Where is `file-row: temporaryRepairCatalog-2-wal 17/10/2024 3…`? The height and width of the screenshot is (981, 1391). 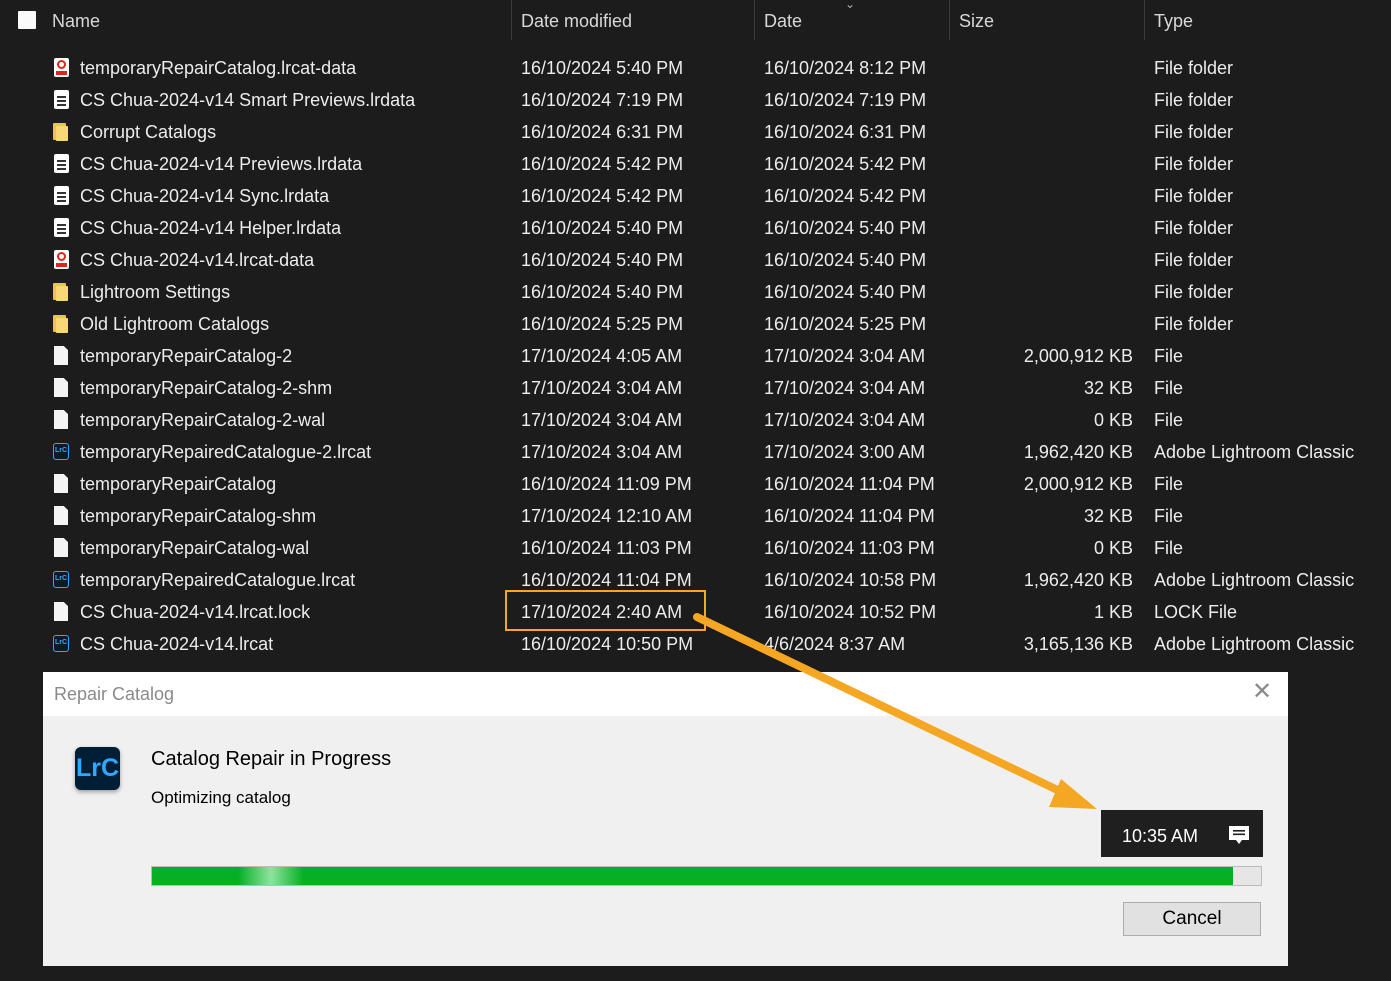 file-row: temporaryRepairCatalog-2-wal 17/10/2024 3… is located at coordinates (695, 420).